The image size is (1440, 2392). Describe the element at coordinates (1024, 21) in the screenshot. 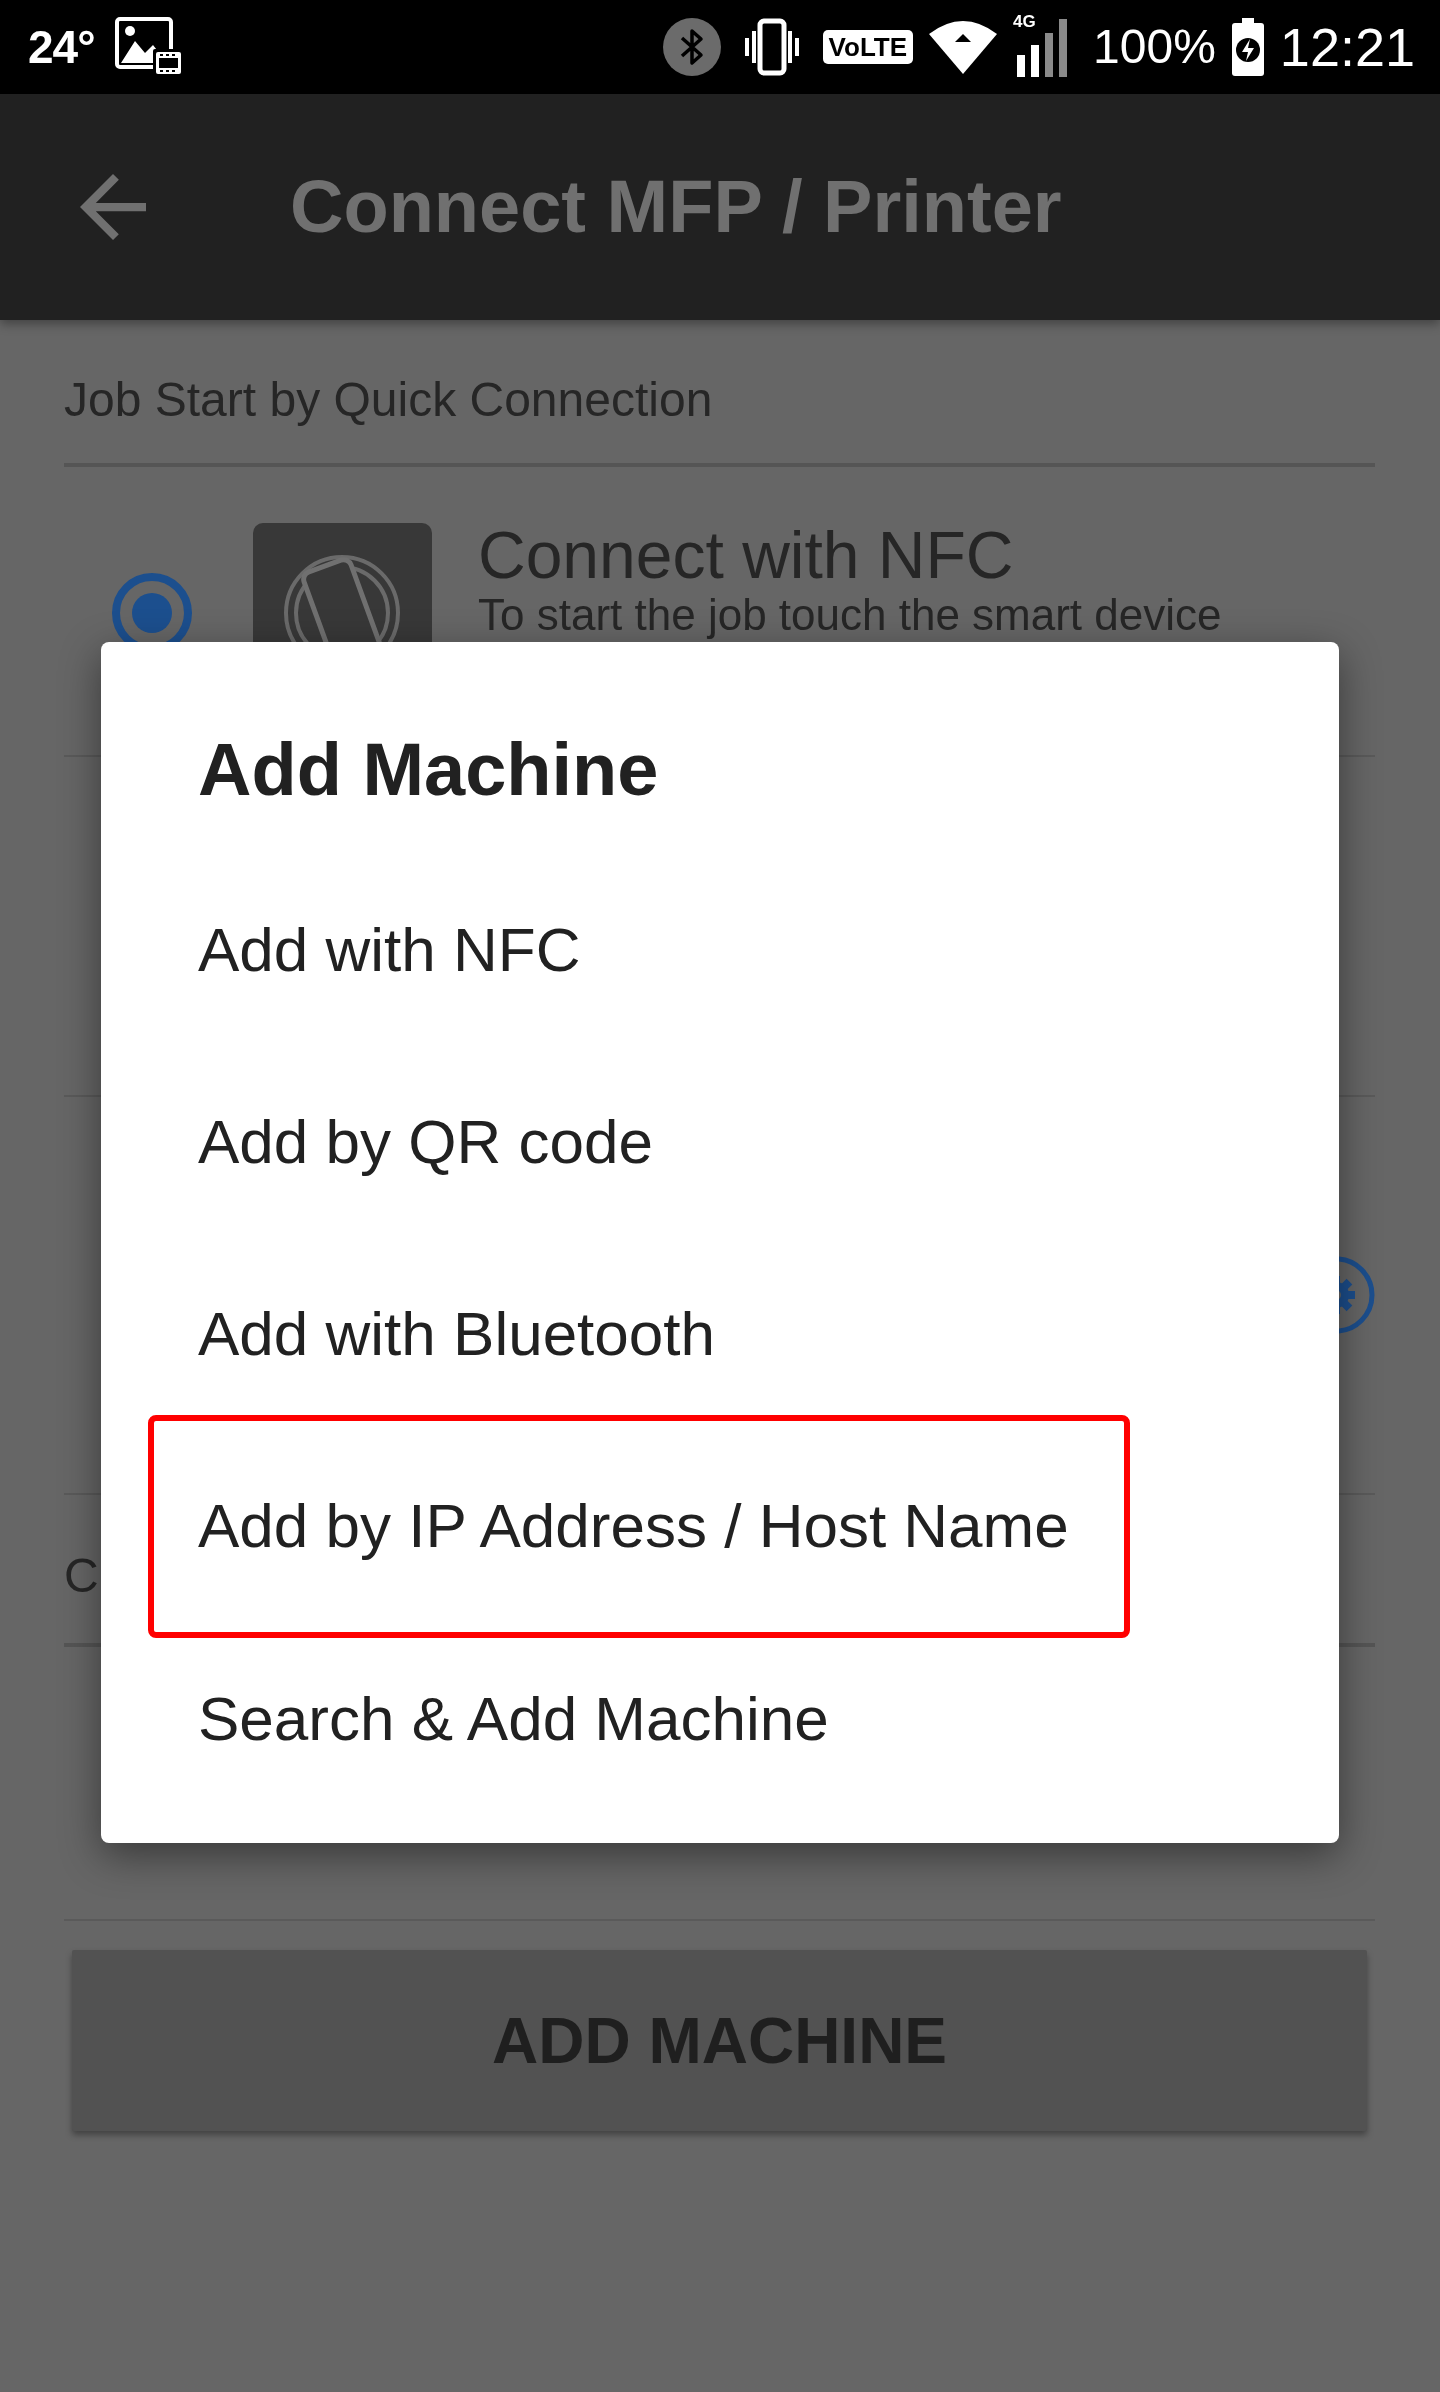

I see `network-type-text: 4G` at that location.